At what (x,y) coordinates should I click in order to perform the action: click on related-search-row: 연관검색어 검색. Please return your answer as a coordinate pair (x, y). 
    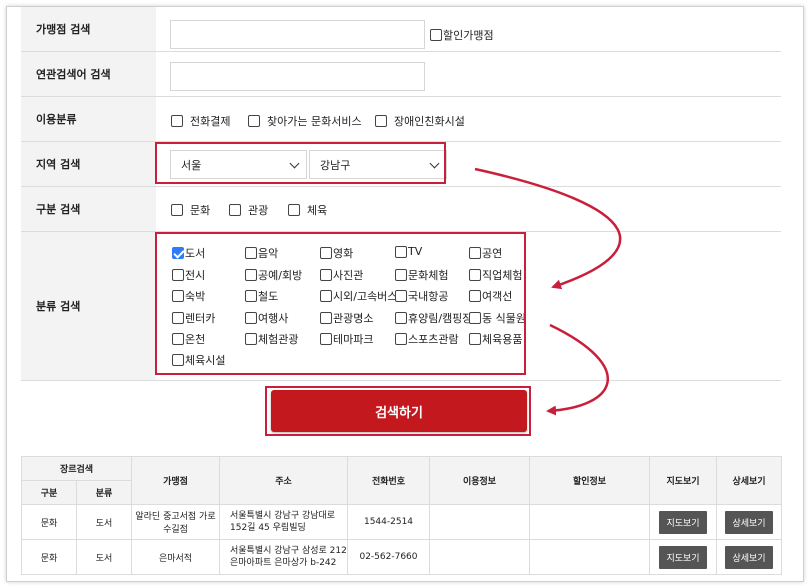
    Looking at the image, I should click on (401, 74).